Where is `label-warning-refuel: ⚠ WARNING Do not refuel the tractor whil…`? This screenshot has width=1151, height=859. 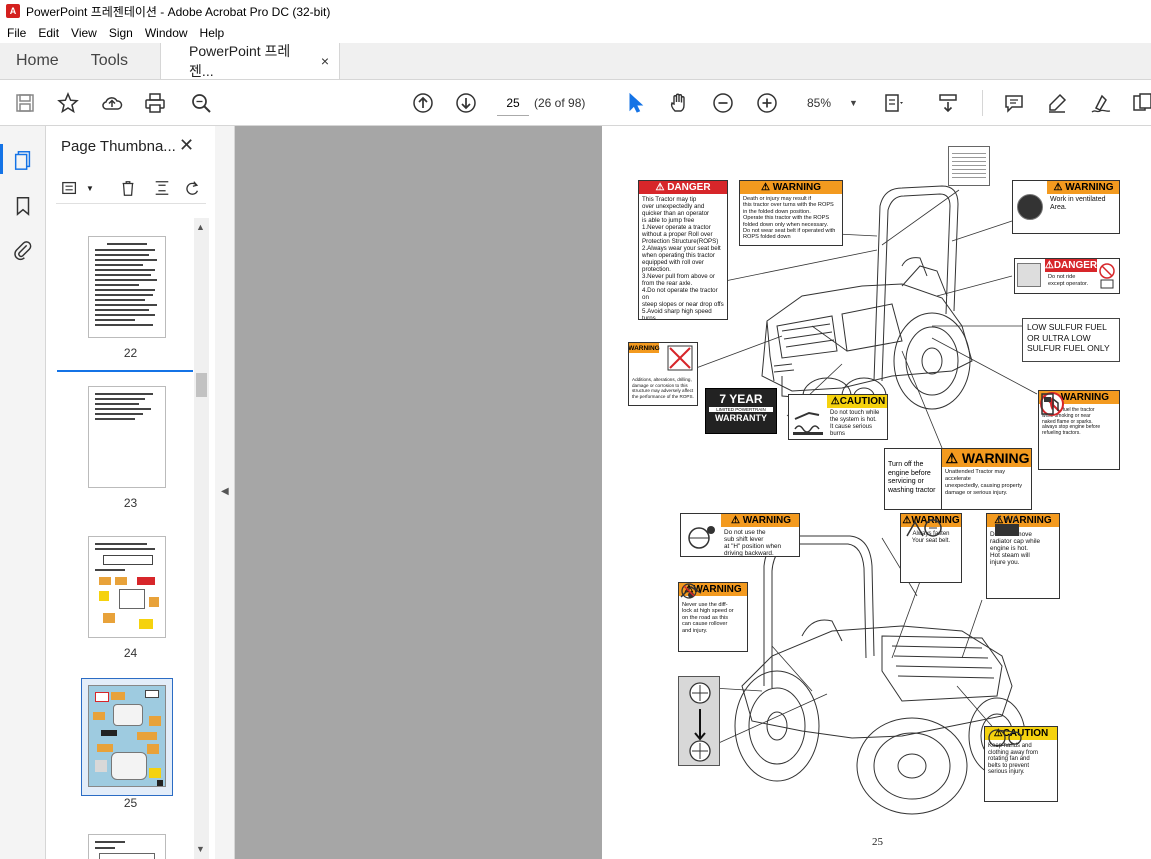 label-warning-refuel: ⚠ WARNING Do not refuel the tractor whil… is located at coordinates (1079, 430).